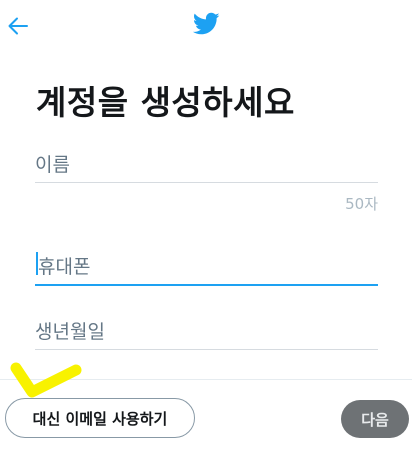 This screenshot has width=412, height=453. I want to click on name-input, so click(206, 165).